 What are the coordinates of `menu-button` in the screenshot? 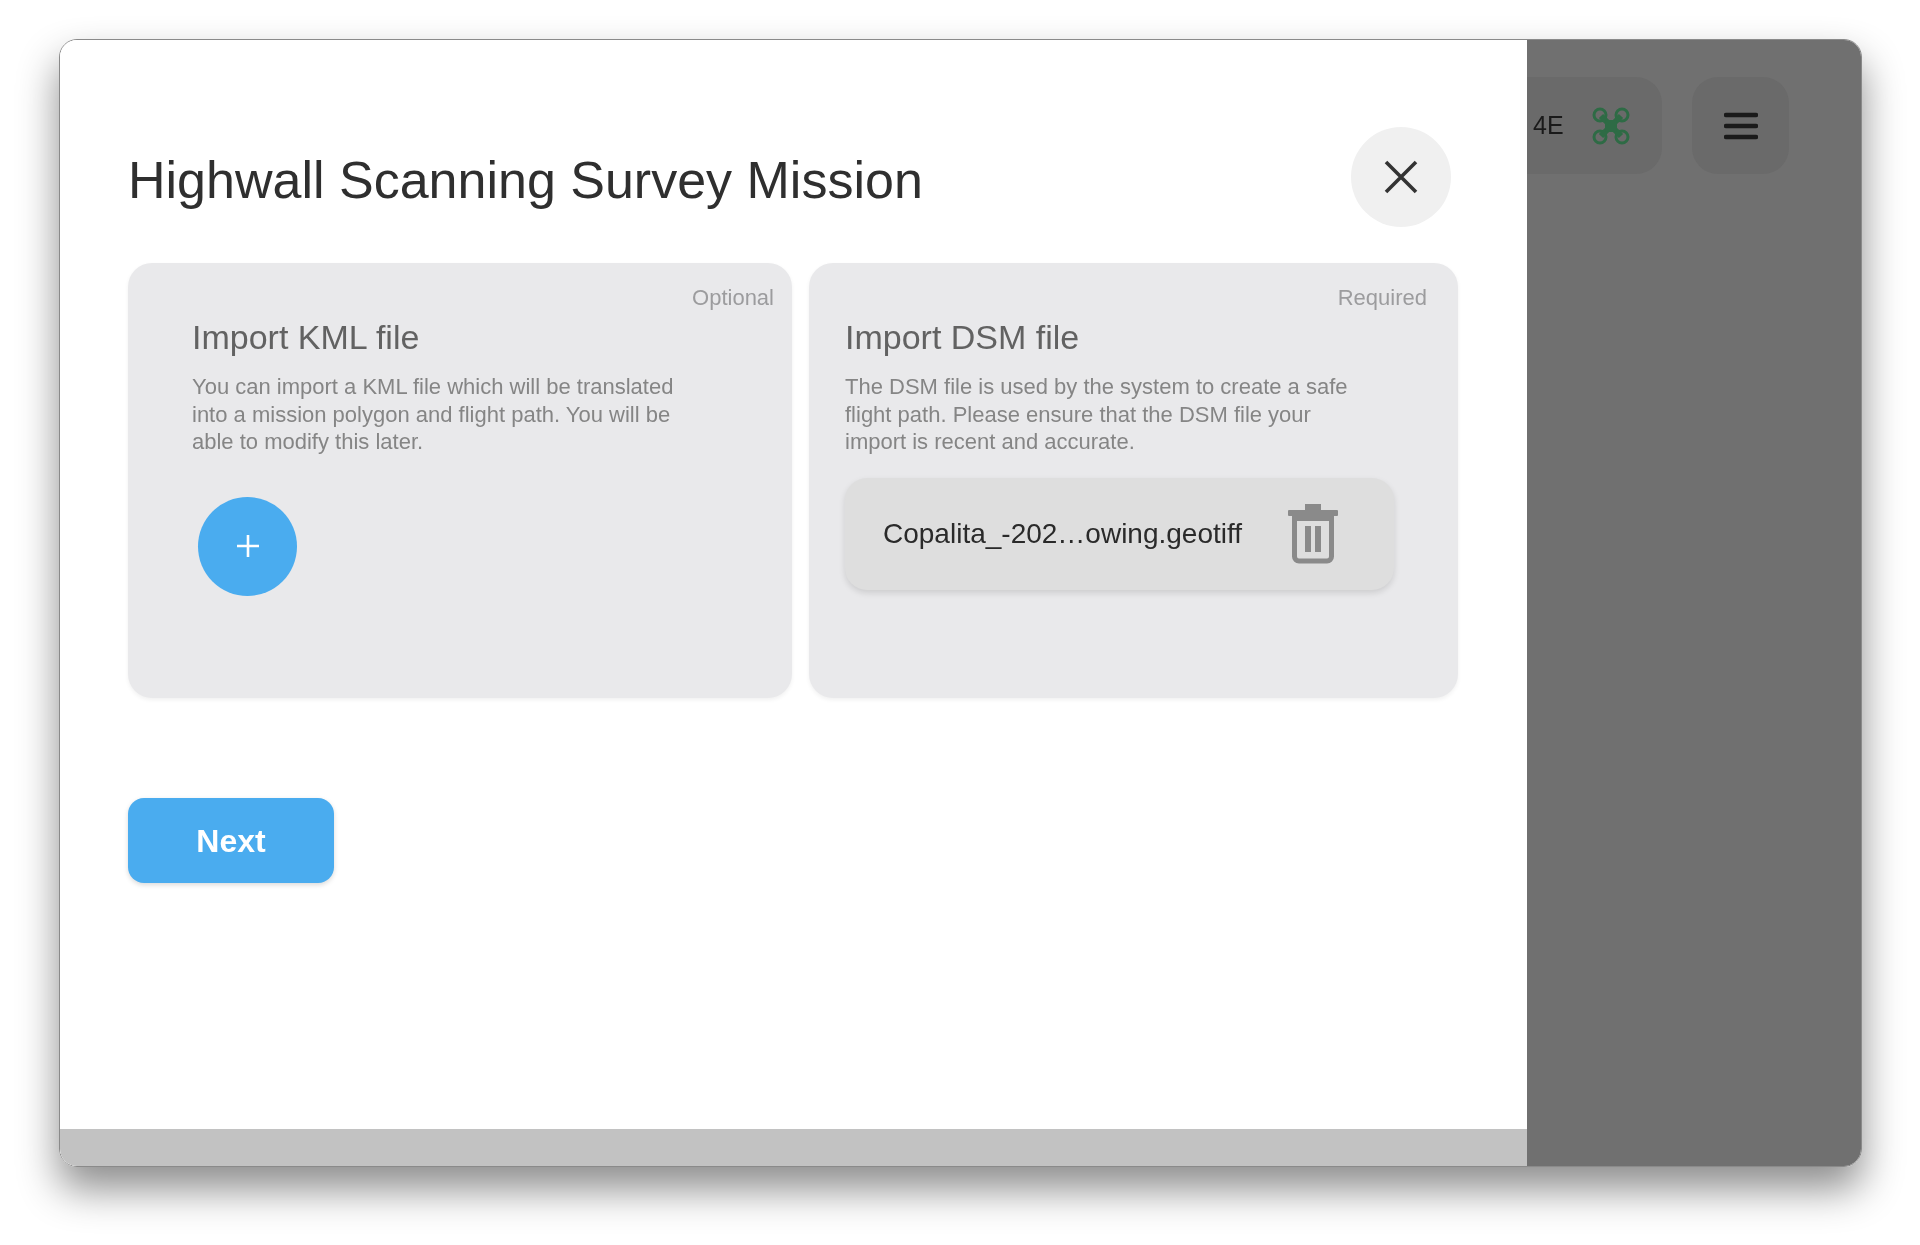 It's located at (1740, 125).